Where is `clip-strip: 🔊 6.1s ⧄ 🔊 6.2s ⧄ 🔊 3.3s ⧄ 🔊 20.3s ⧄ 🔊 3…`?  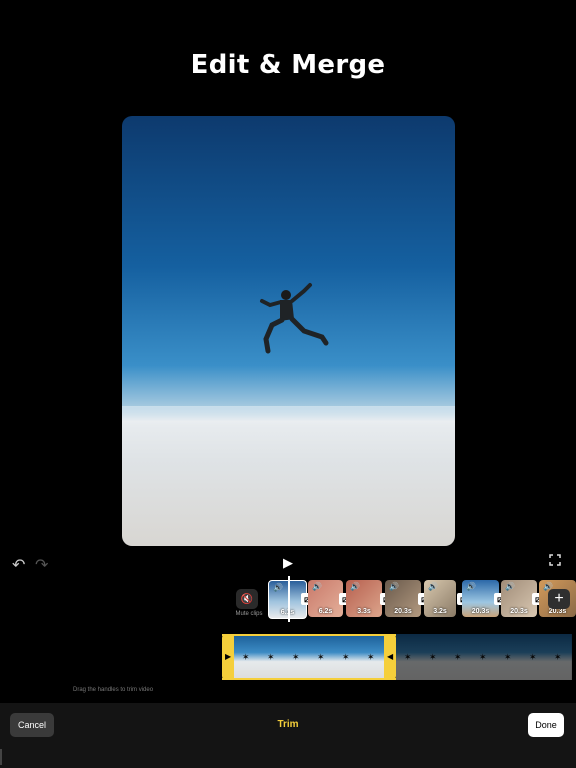
clip-strip: 🔊 6.1s ⧄ 🔊 6.2s ⧄ 🔊 3.3s ⧄ 🔊 20.3s ⧄ 🔊 3… is located at coordinates (422, 599).